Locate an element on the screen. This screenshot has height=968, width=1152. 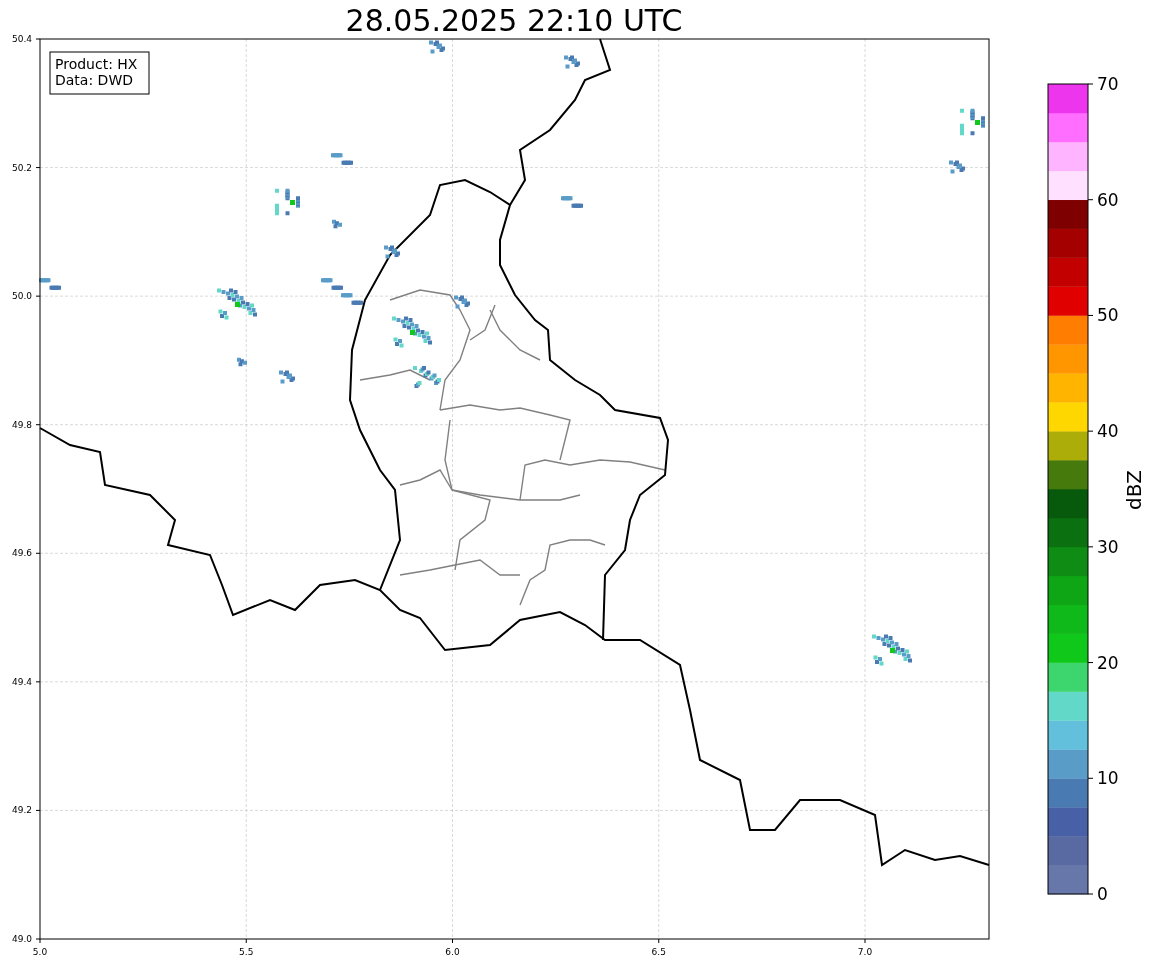
y-tick-label: 50.0 is located at coordinates (21, 296).